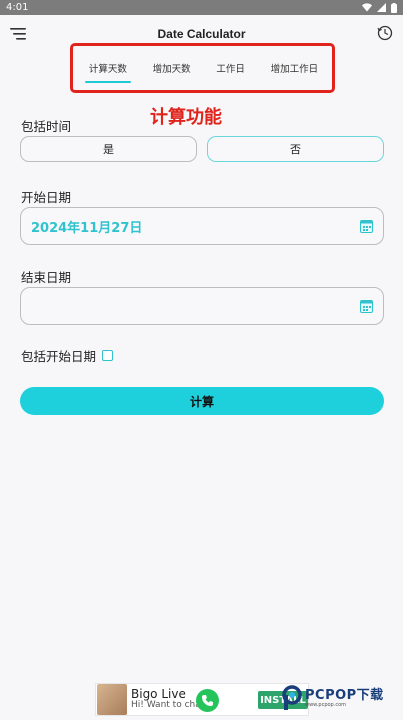 The image size is (403, 720). Describe the element at coordinates (108, 355) in the screenshot. I see `include-start-date-checkbox` at that location.